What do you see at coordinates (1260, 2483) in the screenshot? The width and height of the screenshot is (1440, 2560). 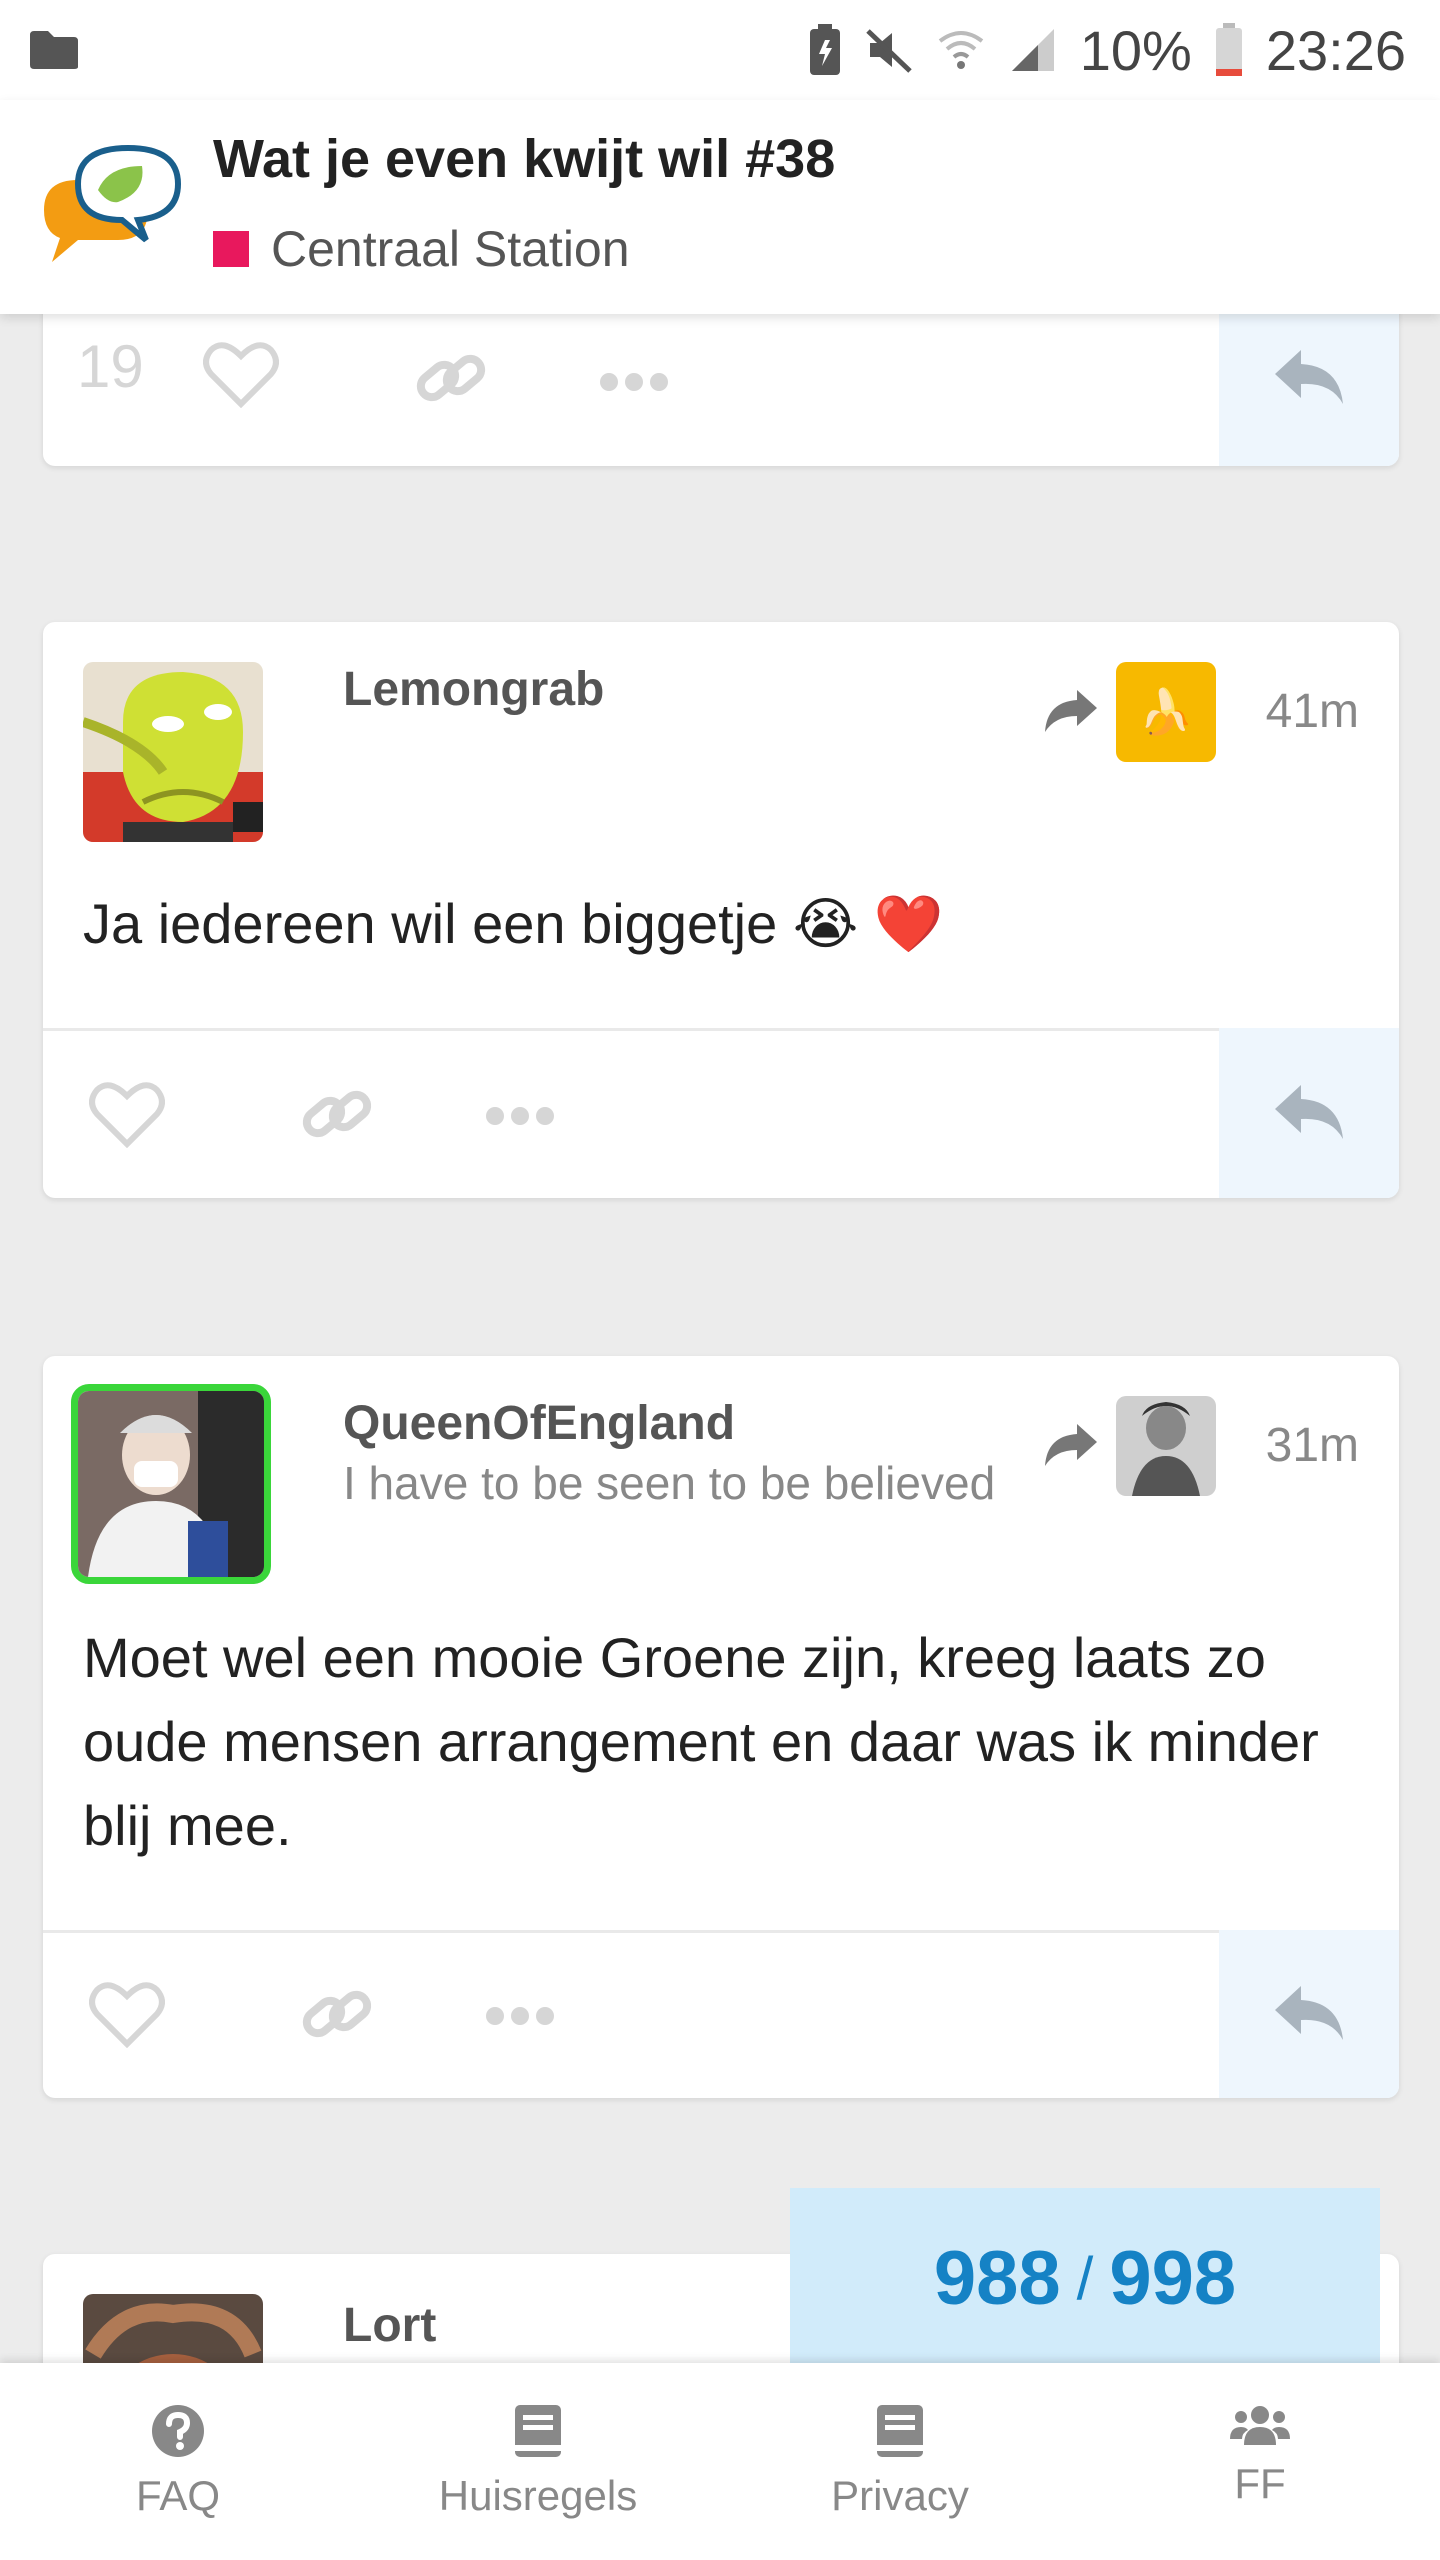 I see `nav-label: FF` at bounding box center [1260, 2483].